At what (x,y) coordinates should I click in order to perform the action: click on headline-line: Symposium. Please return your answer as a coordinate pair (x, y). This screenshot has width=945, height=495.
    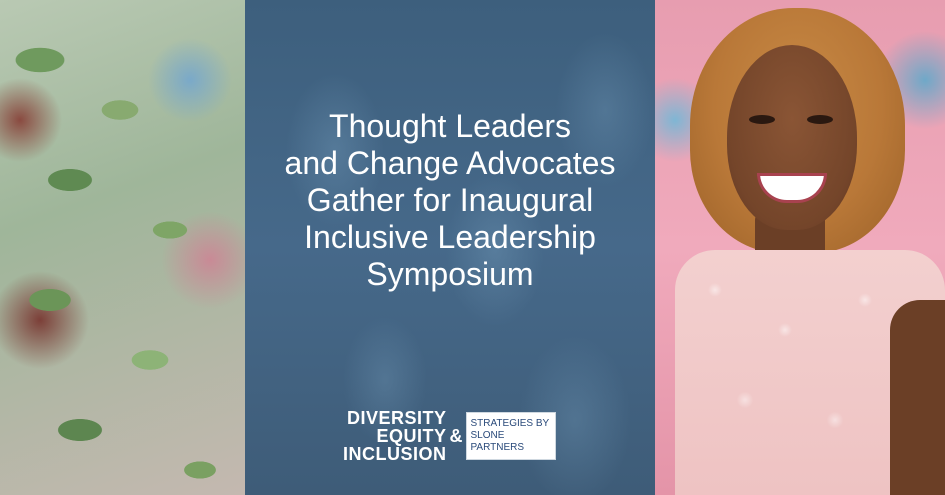
    Looking at the image, I should click on (450, 274).